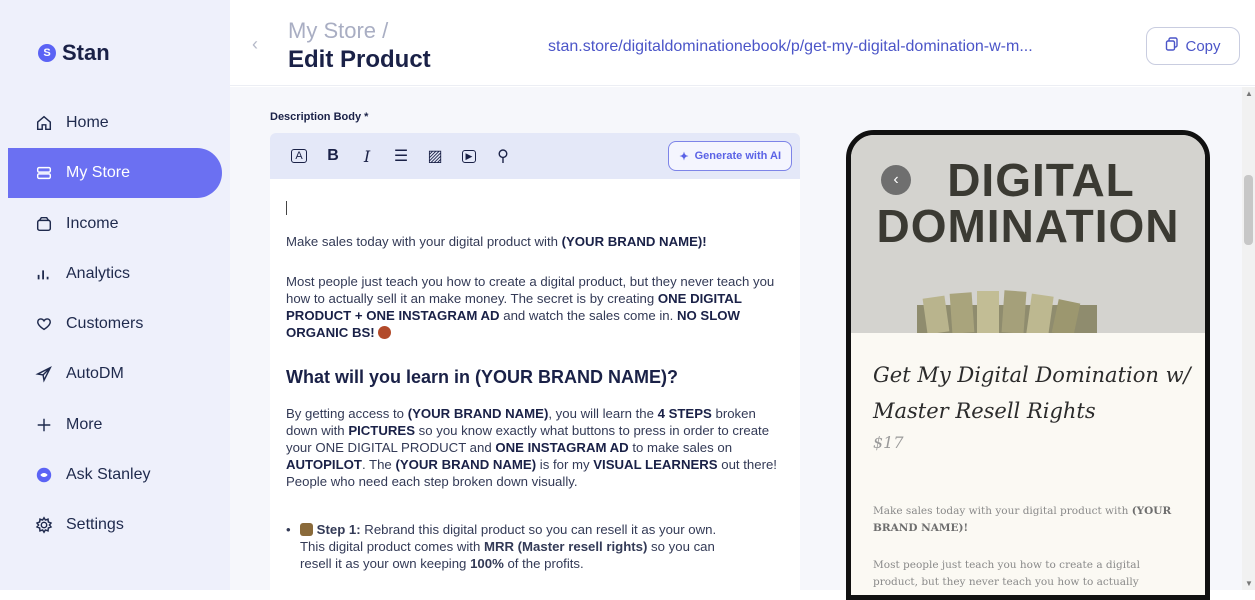 The width and height of the screenshot is (1255, 600). What do you see at coordinates (286, 208) in the screenshot?
I see `text-caret` at bounding box center [286, 208].